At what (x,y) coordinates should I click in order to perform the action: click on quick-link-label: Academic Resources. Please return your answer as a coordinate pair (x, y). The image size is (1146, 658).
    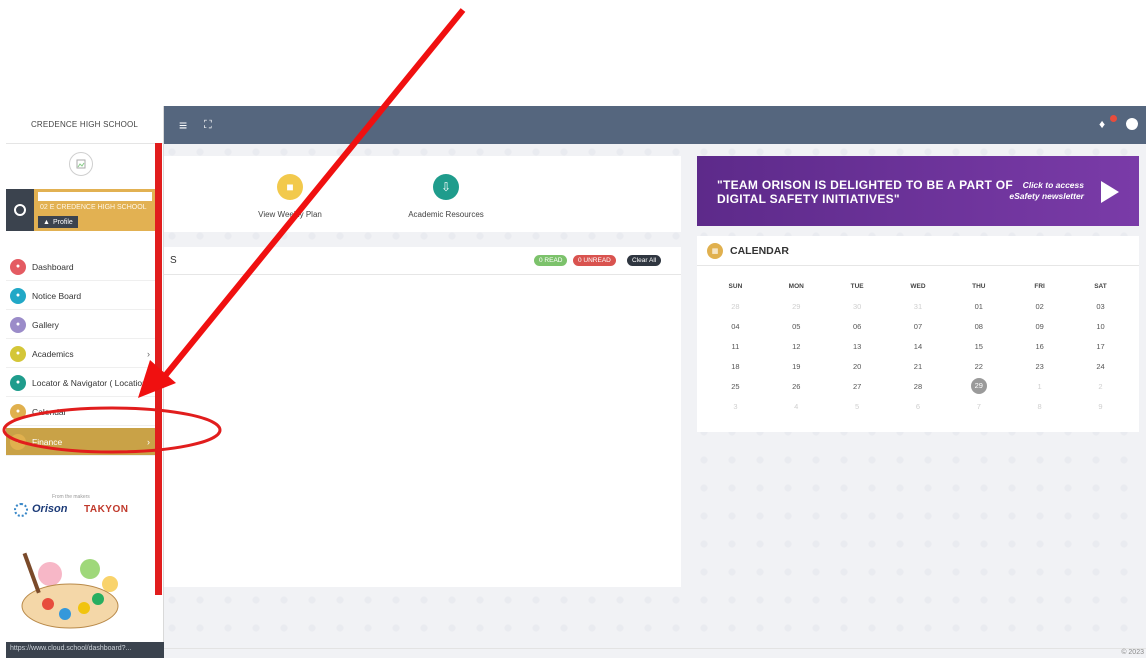
    Looking at the image, I should click on (446, 214).